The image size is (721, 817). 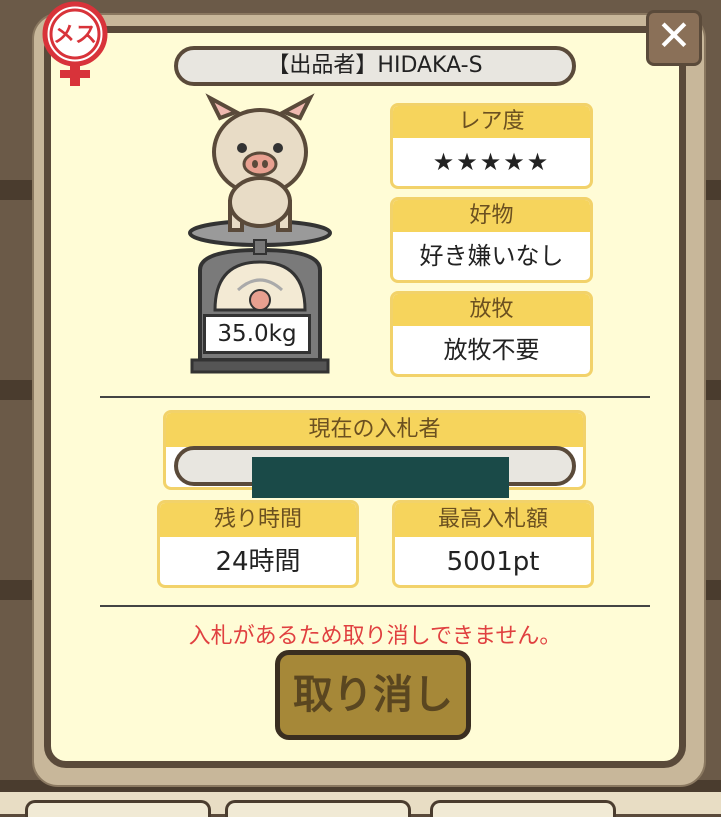 I want to click on favorite-value: 好き嫌いなし, so click(x=491, y=256).